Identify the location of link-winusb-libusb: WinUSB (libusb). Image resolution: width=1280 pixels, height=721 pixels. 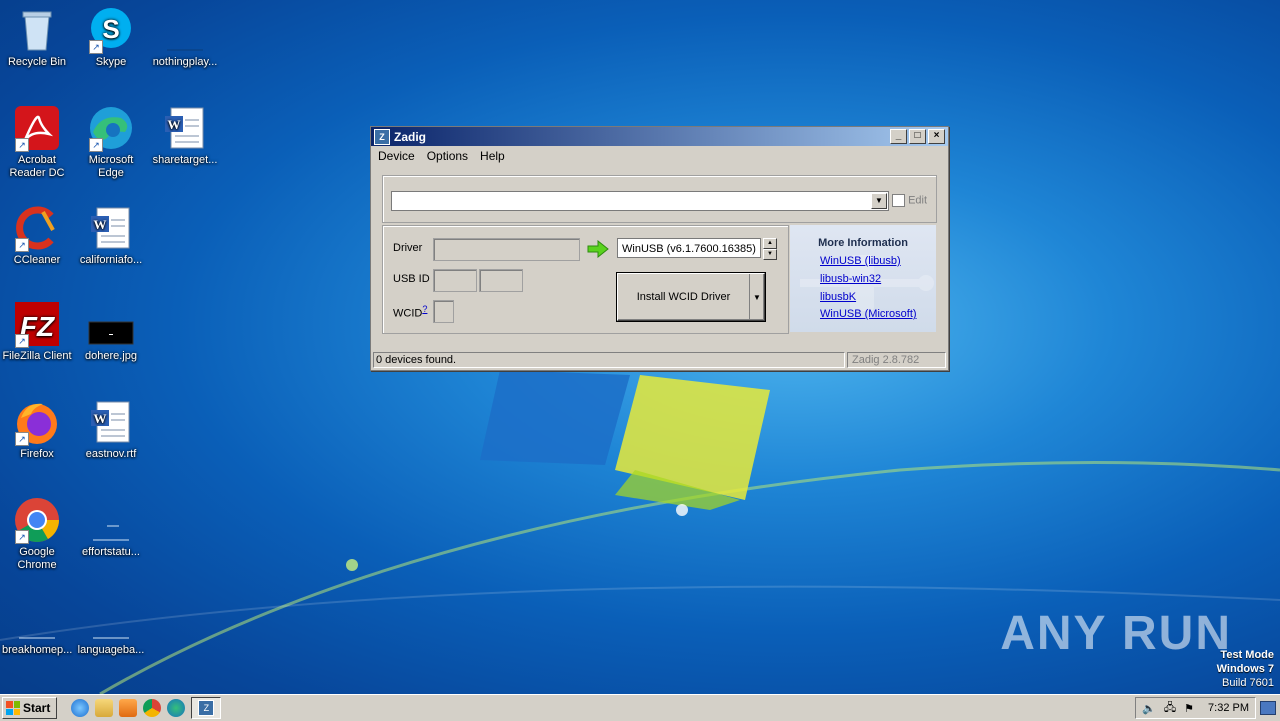
(860, 261).